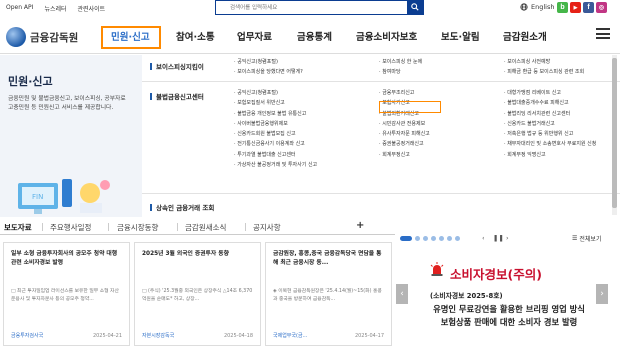 The image size is (620, 348). I want to click on tab-press-release: 보도자료, so click(18, 227).